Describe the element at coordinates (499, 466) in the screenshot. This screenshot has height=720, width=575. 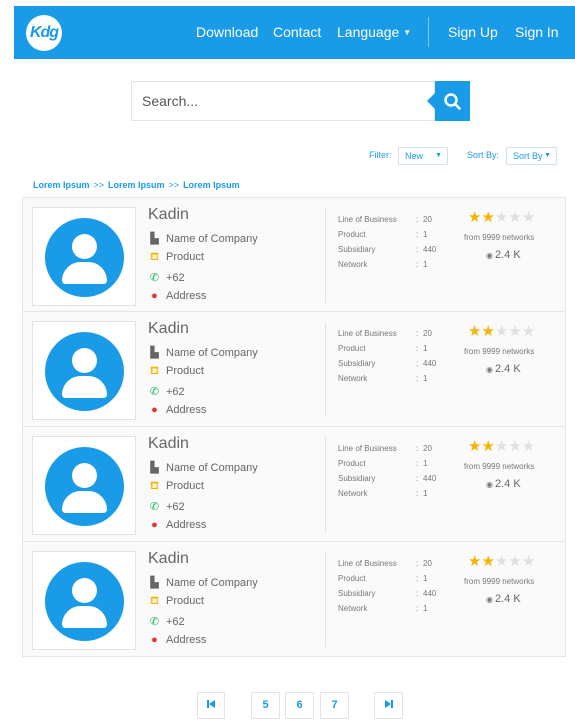
I see `networks-count: from 9999 networks` at that location.